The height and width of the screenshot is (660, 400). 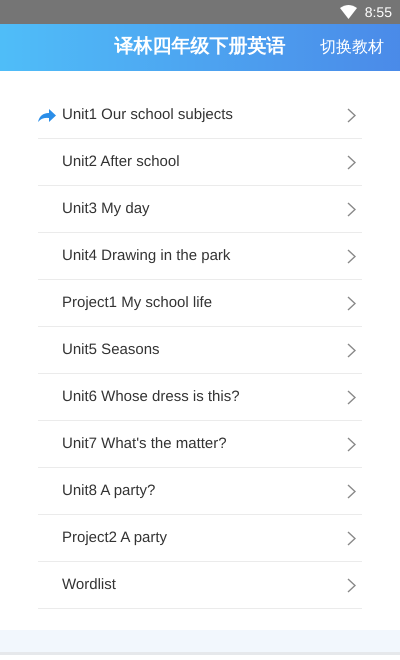 What do you see at coordinates (378, 12) in the screenshot?
I see `clock: 8:55` at bounding box center [378, 12].